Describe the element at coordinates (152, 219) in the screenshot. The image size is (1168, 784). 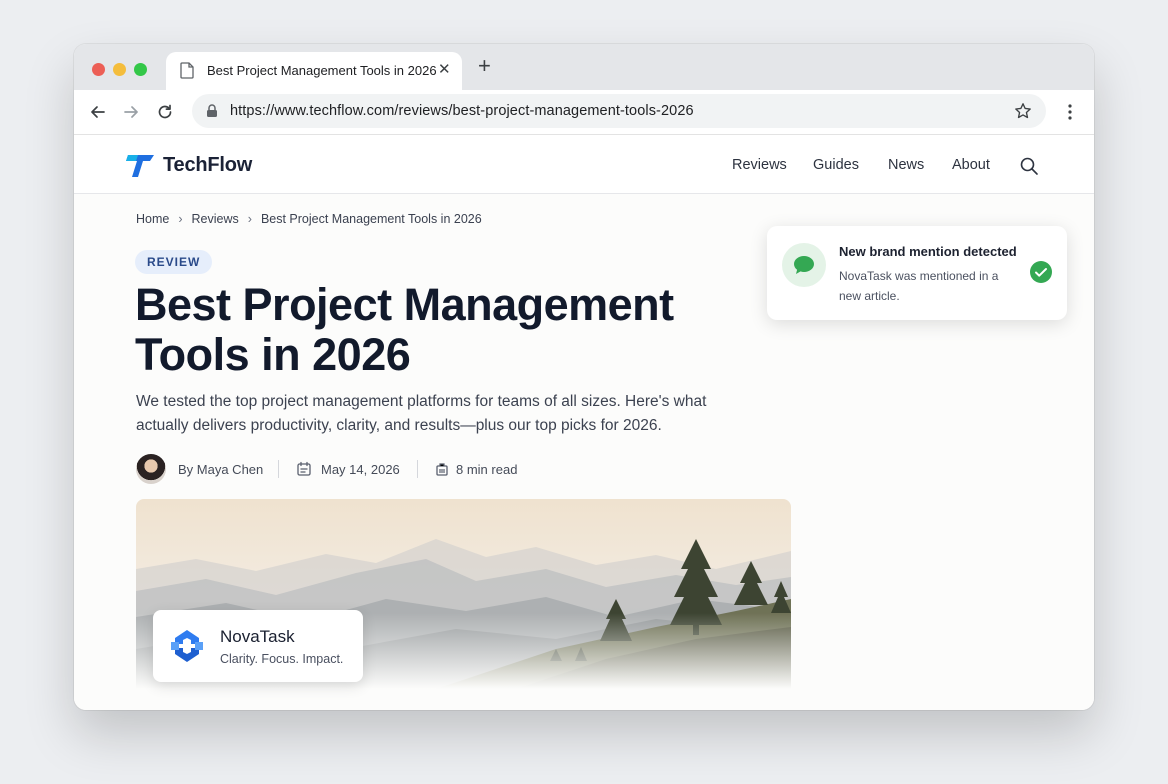
I see `breadcrumb-home: Home` at that location.